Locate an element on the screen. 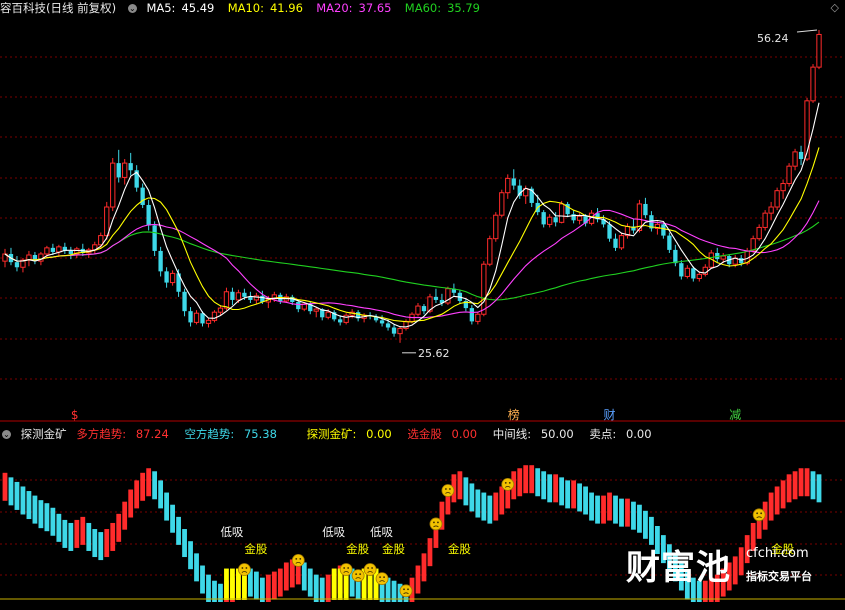  high-price-label: 56.24 is located at coordinates (773, 38).